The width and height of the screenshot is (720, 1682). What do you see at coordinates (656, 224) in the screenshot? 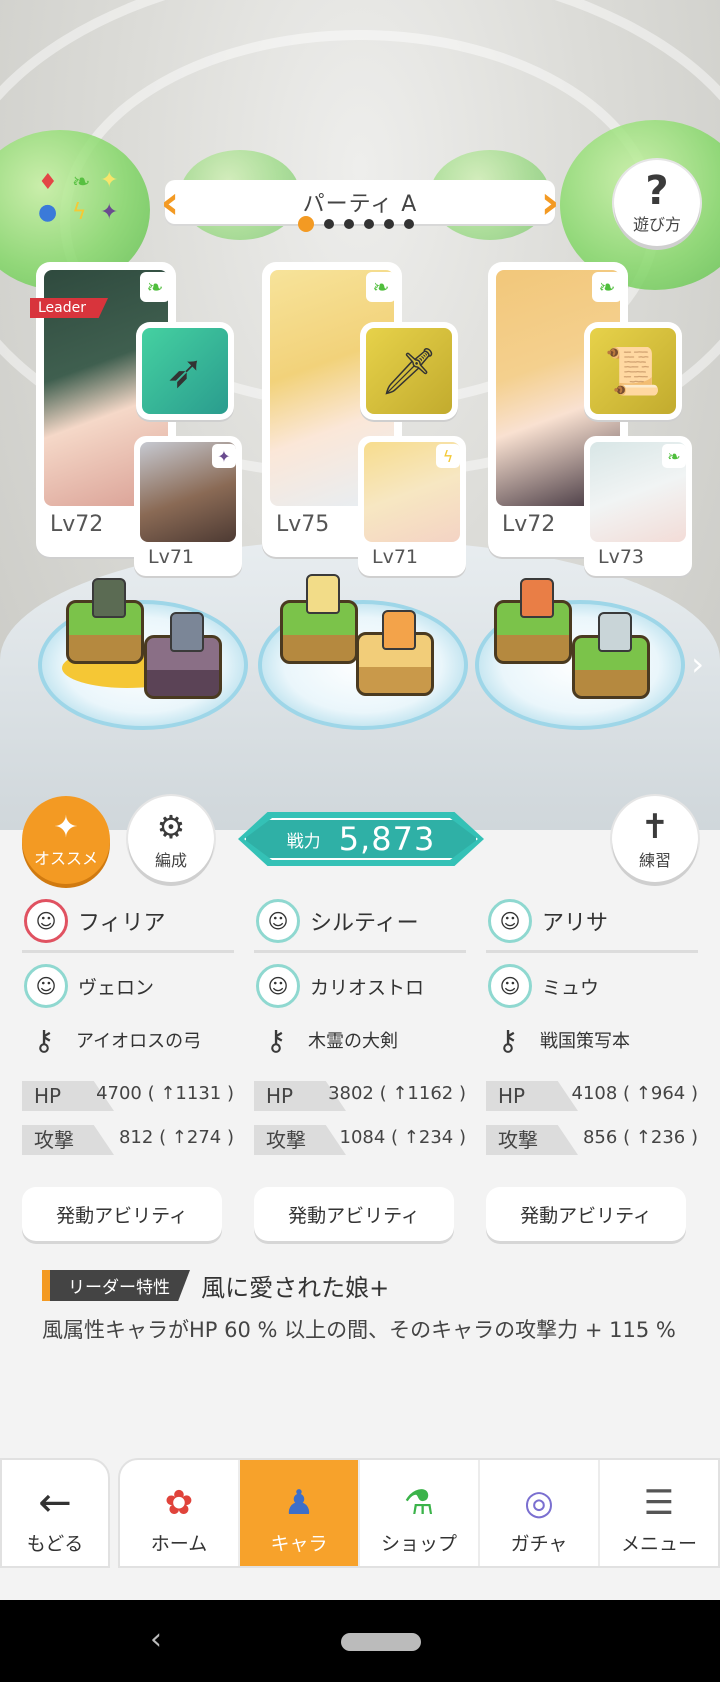
I see `help-label: 遊び方` at bounding box center [656, 224].